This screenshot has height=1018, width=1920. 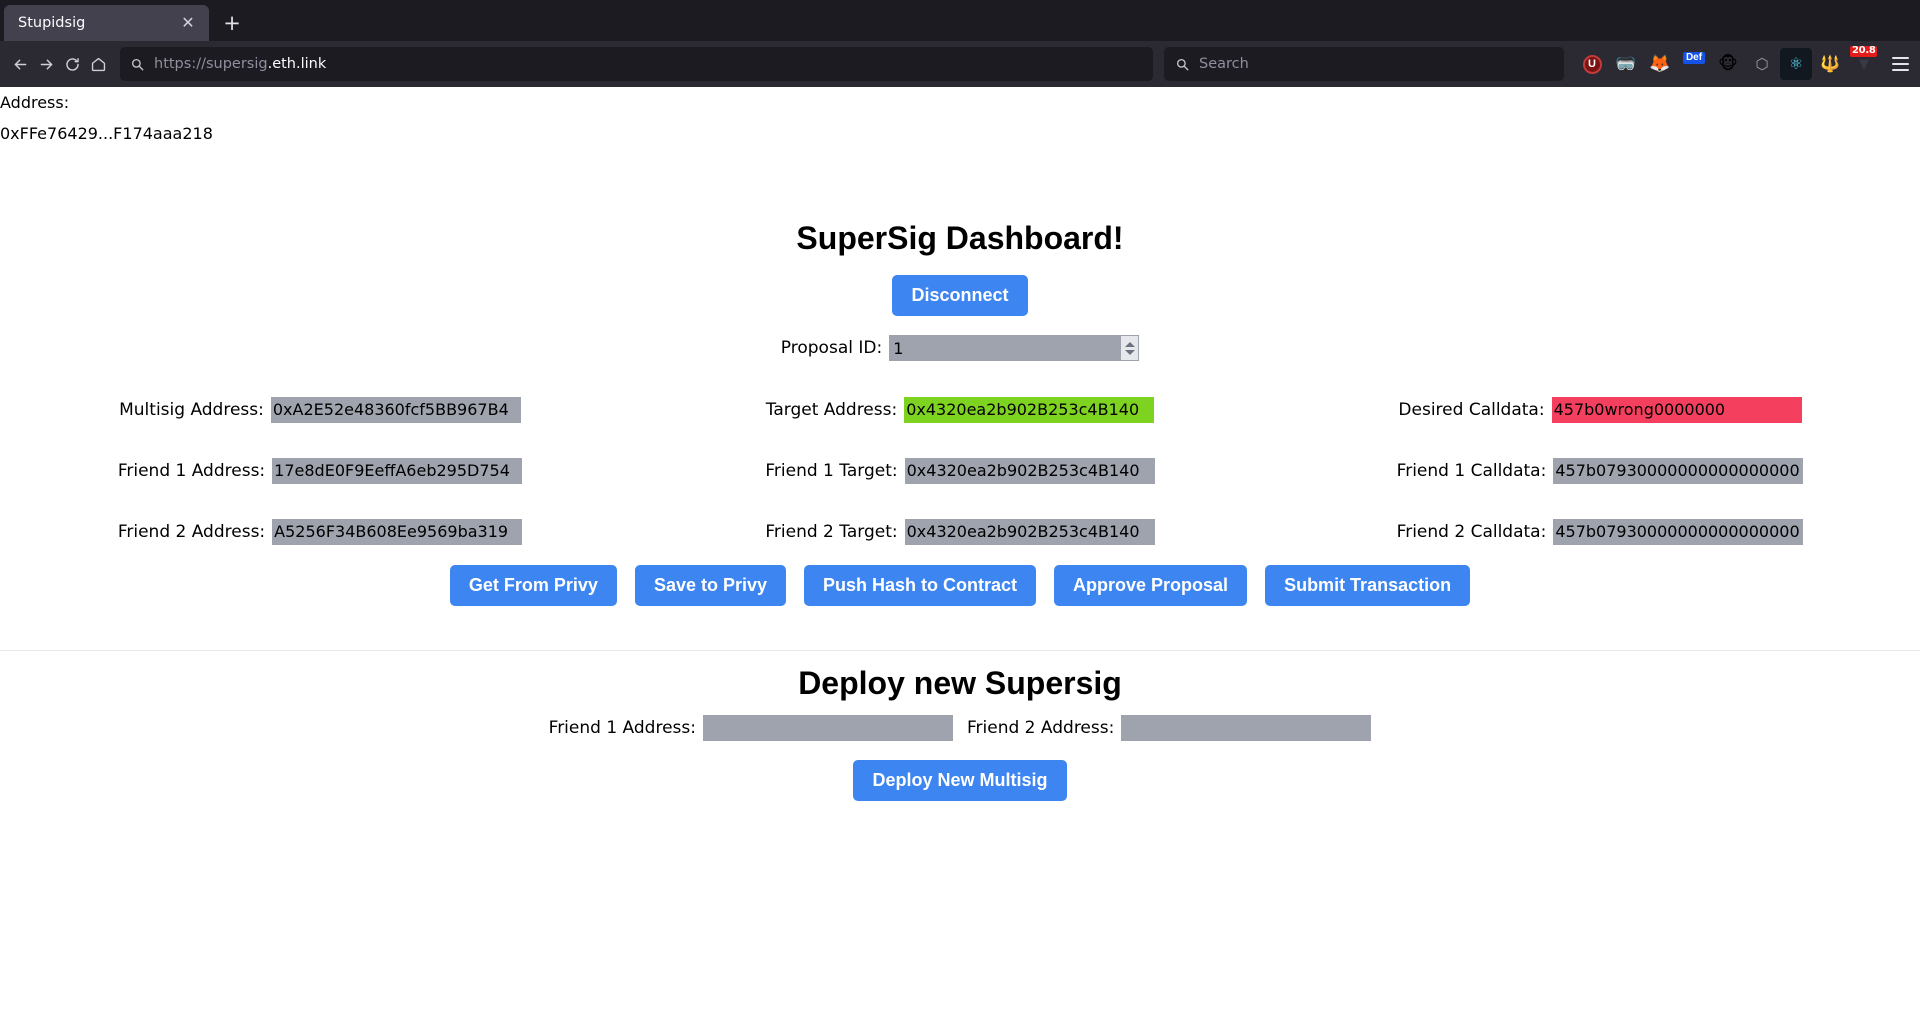 I want to click on ublock-origin-icon: U, so click(x=1592, y=64).